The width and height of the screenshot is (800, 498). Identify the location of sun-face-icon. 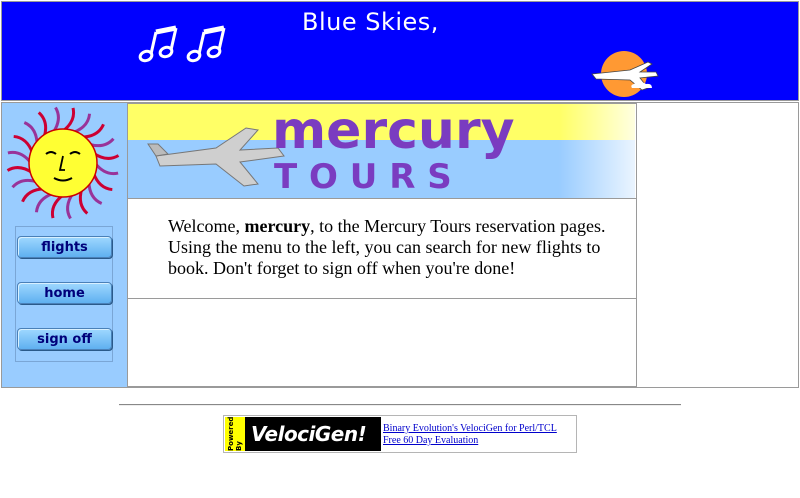
(63, 163).